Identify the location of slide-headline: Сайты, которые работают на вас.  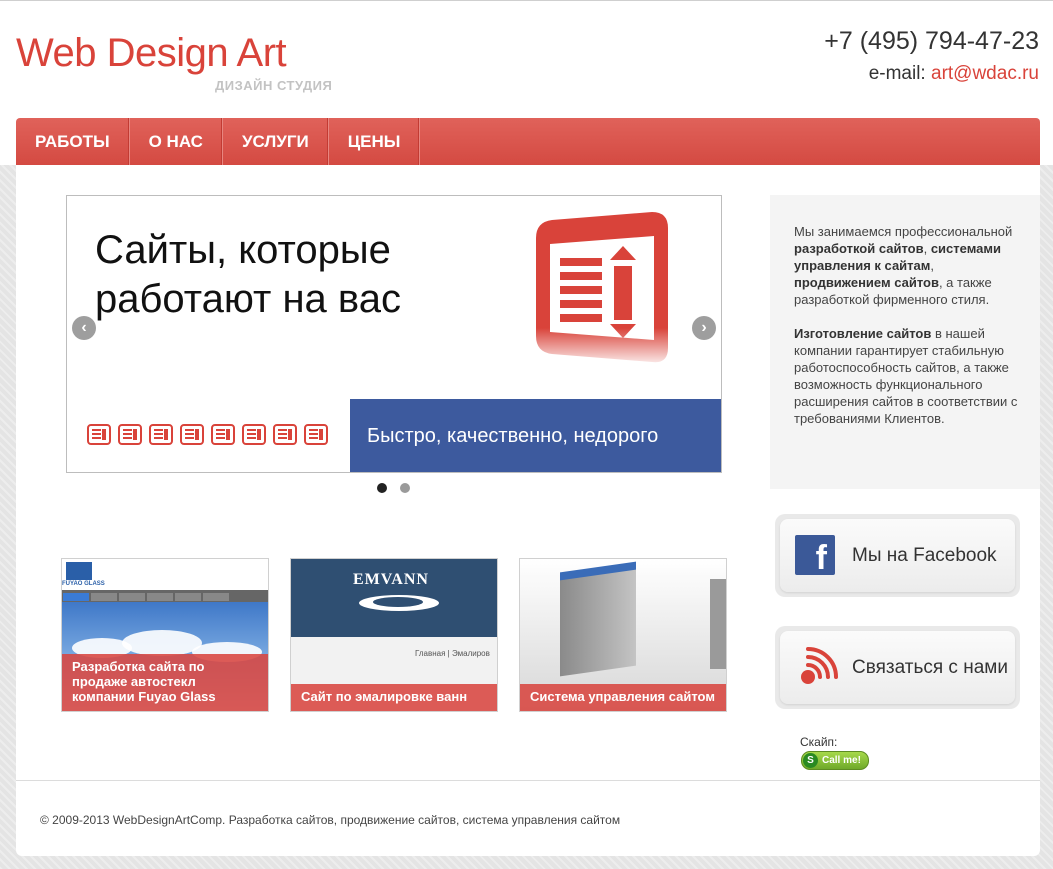
(248, 275).